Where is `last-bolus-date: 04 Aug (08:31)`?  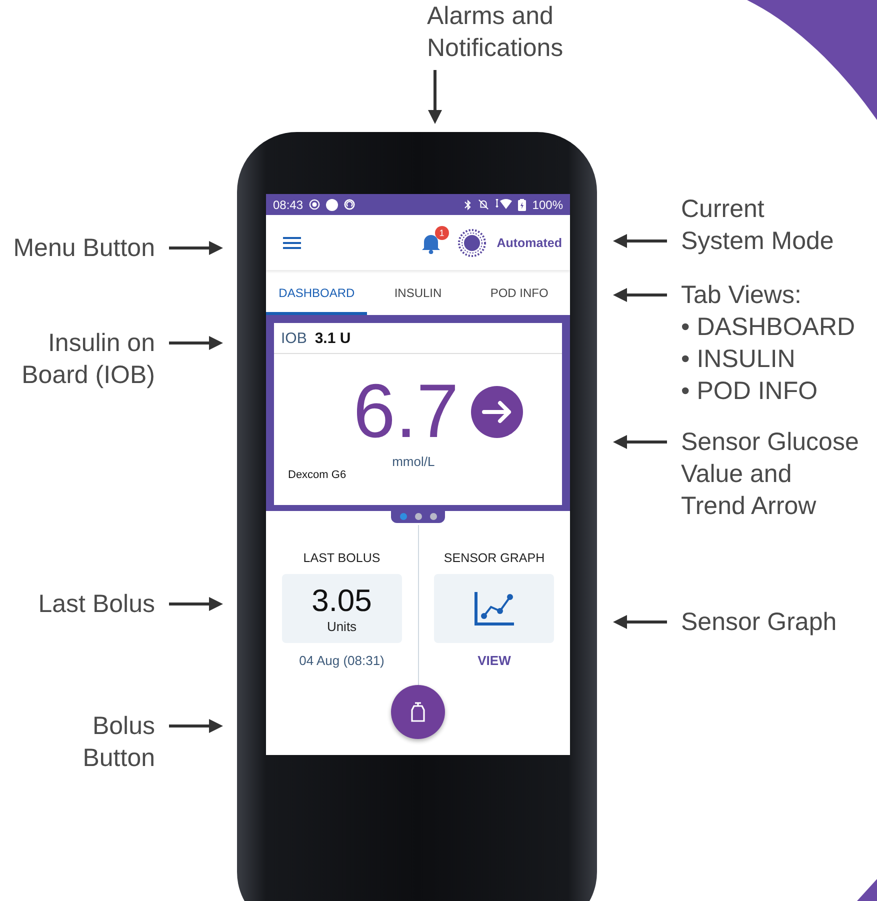
last-bolus-date: 04 Aug (08:31) is located at coordinates (341, 660).